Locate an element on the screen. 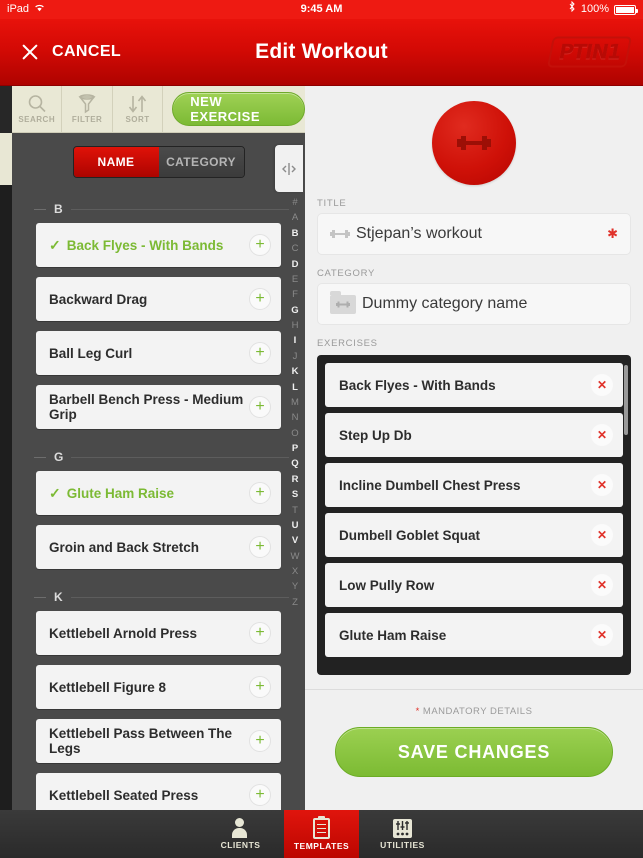 The height and width of the screenshot is (858, 643). alphabet-index-letter: # is located at coordinates (294, 202).